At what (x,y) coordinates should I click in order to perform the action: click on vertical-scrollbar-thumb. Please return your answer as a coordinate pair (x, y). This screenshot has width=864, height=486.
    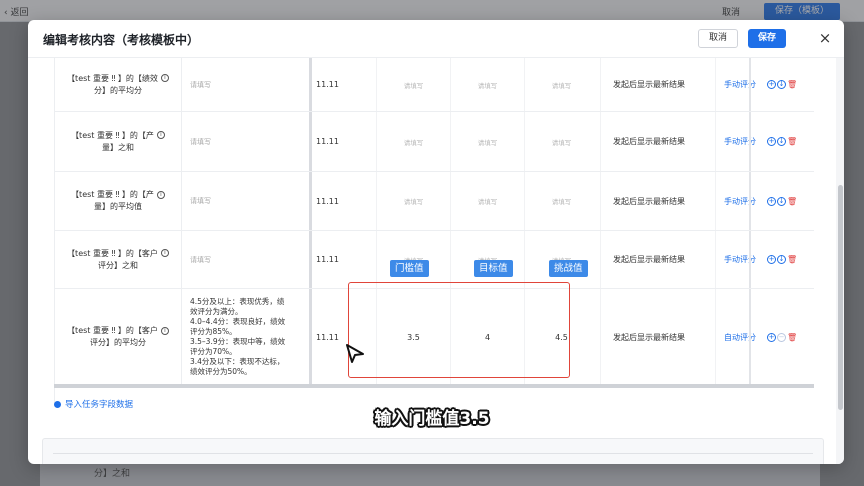
    Looking at the image, I should click on (840, 297).